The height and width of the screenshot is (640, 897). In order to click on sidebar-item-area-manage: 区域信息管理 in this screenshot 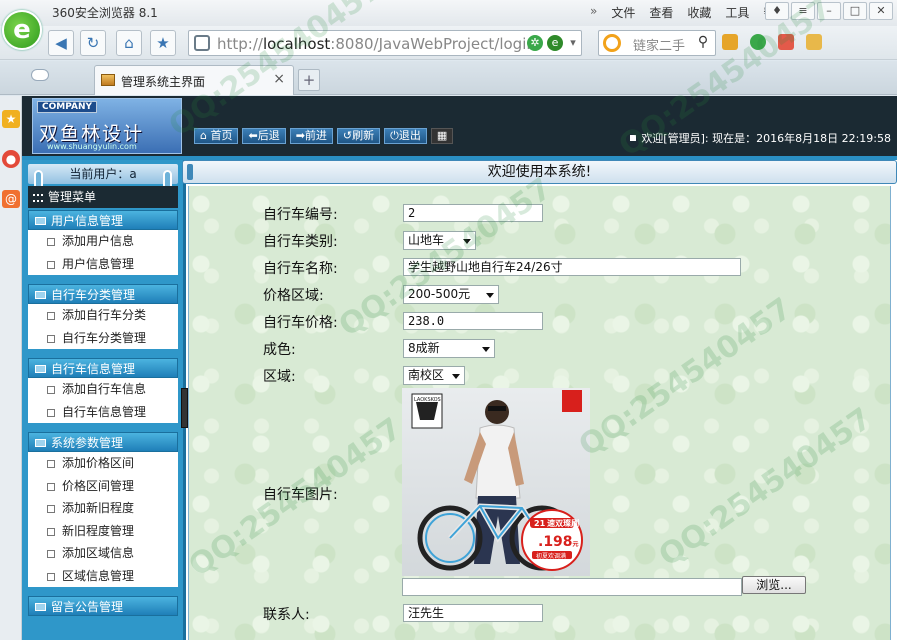, I will do `click(103, 576)`.